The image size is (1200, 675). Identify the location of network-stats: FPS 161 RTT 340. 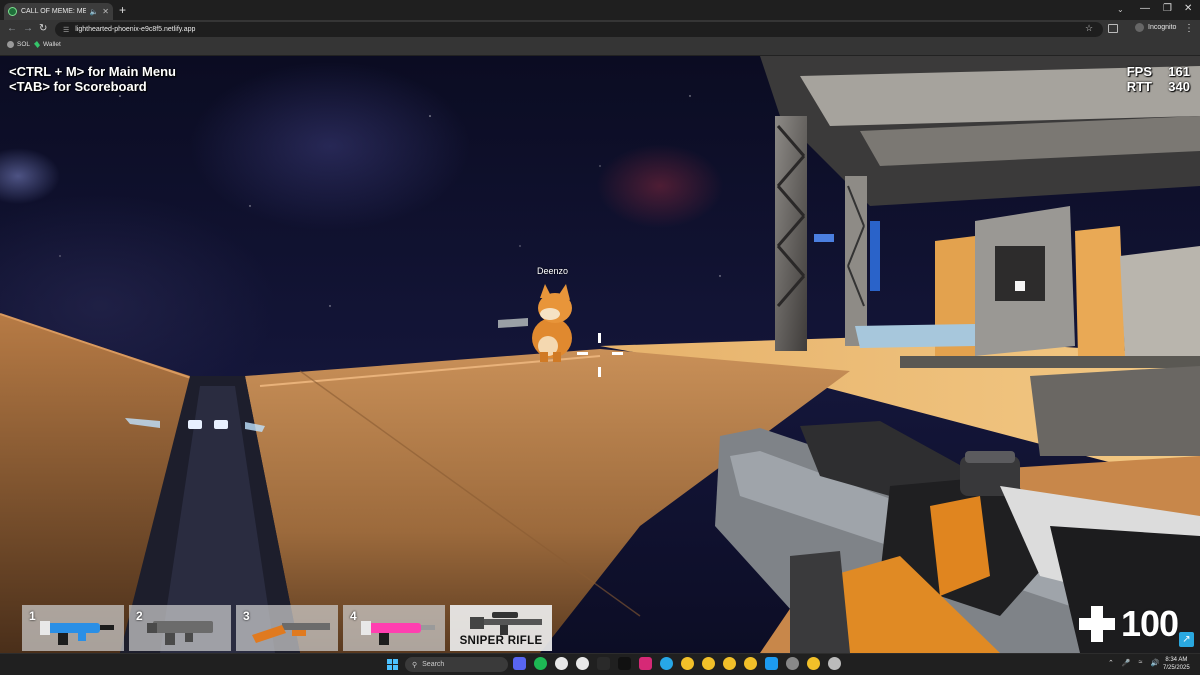
(1158, 79).